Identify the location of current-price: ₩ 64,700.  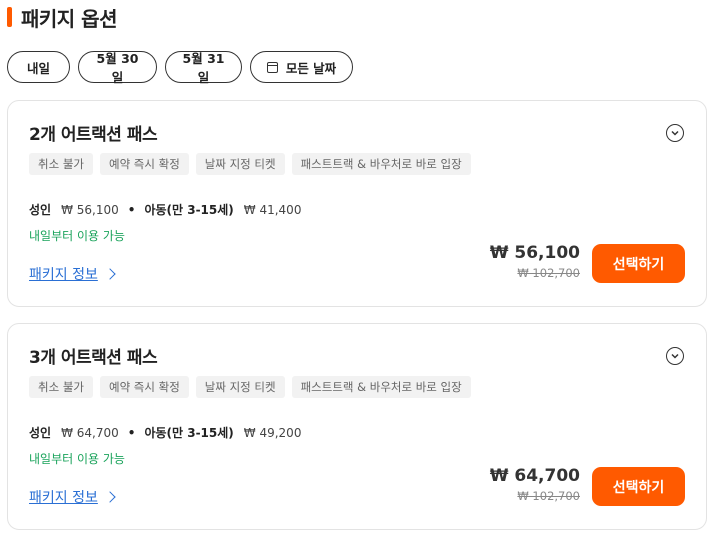
(534, 476).